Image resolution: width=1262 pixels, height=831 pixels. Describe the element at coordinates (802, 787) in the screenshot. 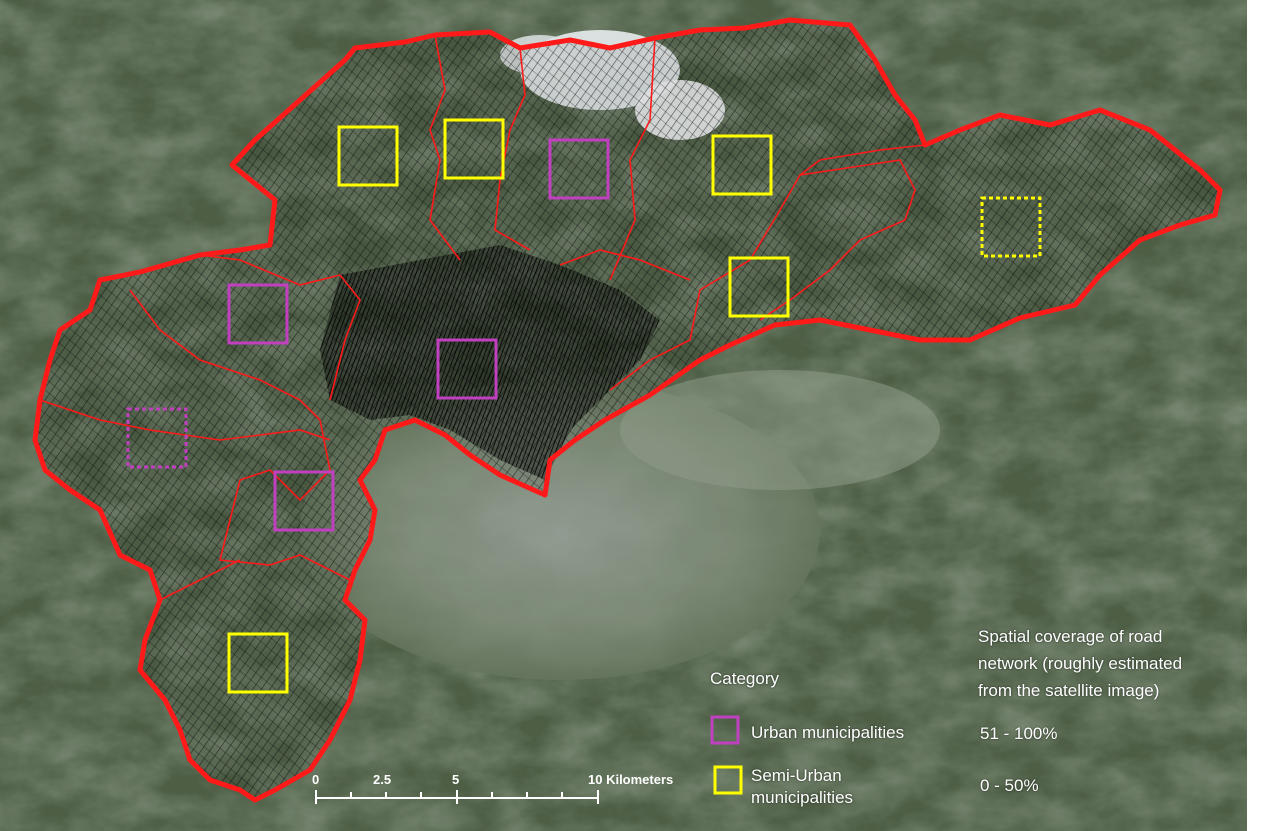

I see `semi-urban-legend-label: Semi-Urban municipalities` at that location.